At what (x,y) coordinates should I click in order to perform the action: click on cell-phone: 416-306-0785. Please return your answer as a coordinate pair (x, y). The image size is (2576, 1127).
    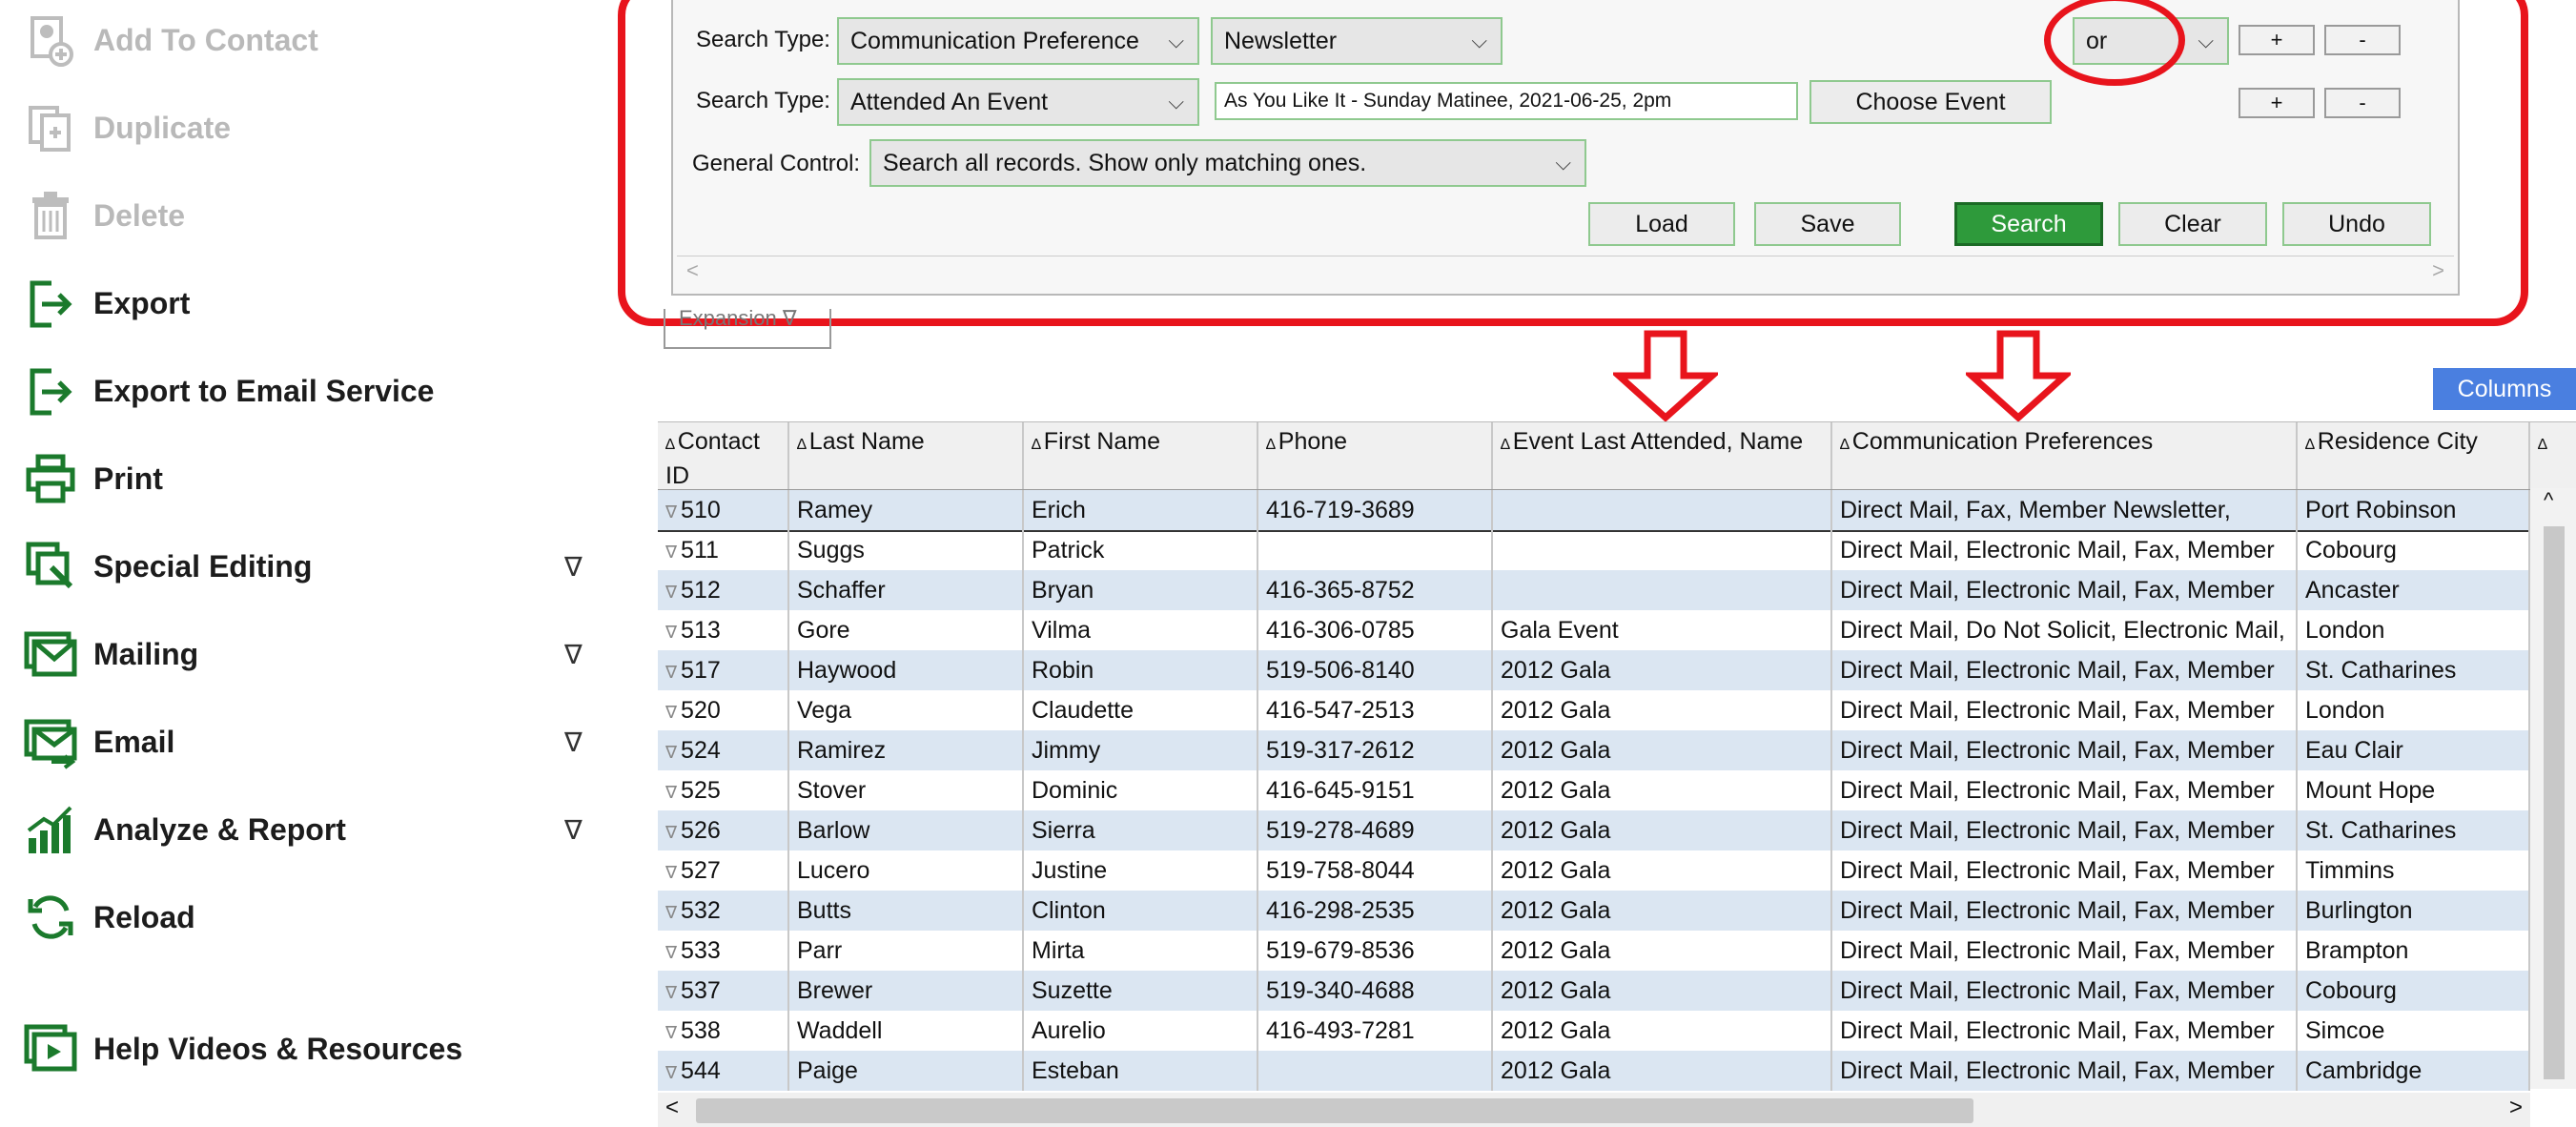
    Looking at the image, I should click on (1375, 630).